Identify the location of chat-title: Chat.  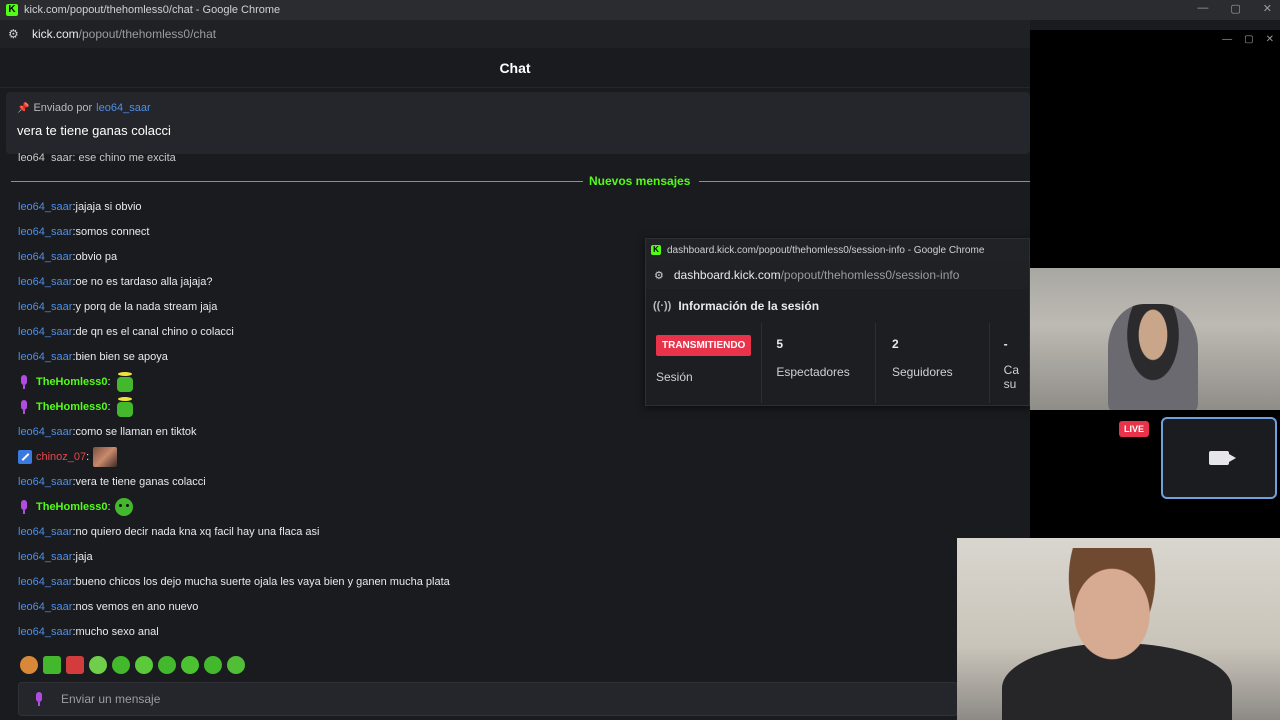
(515, 67).